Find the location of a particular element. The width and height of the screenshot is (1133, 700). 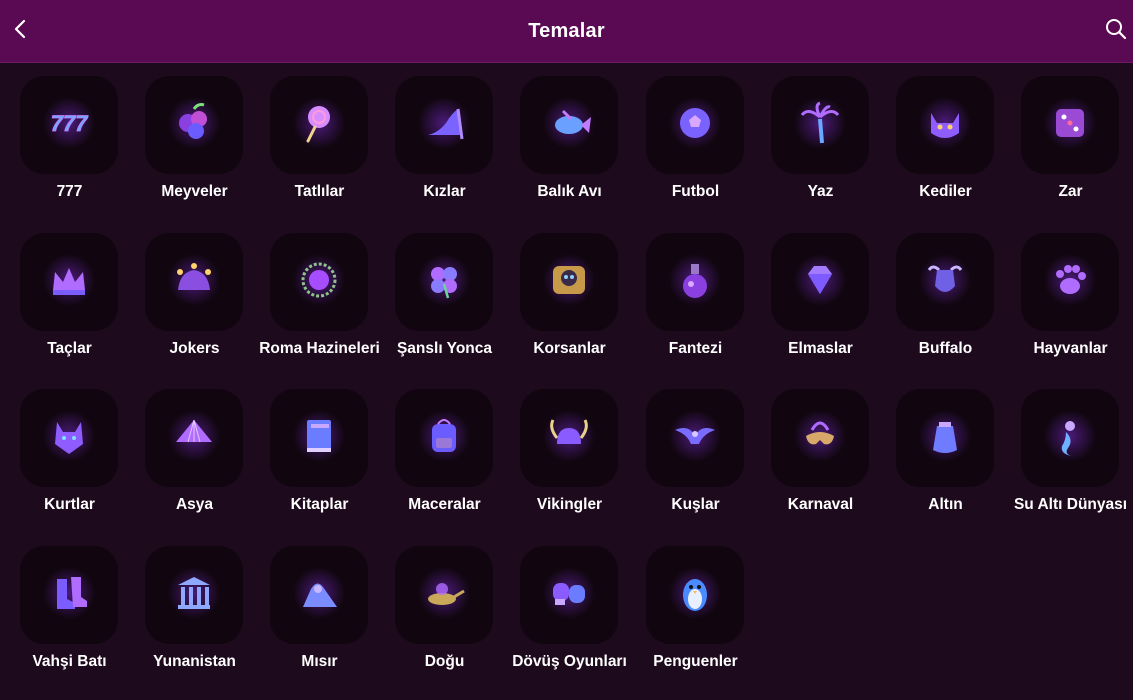

theme-item-crown: Taçlar is located at coordinates (69, 294).